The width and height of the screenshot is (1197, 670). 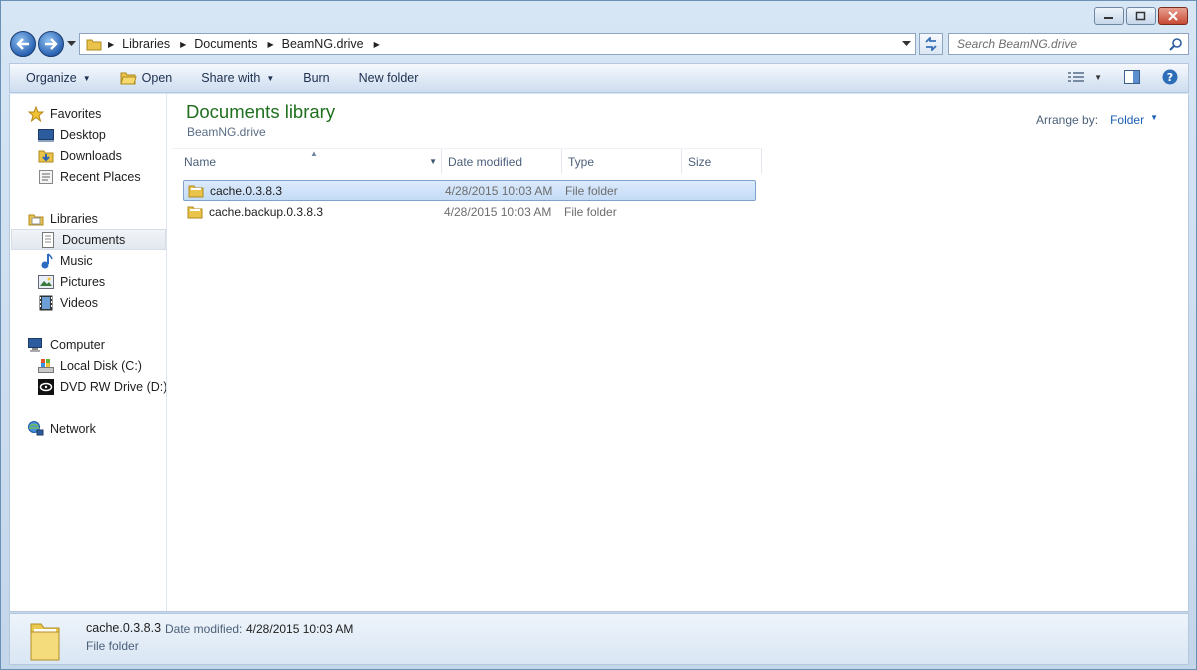 I want to click on sidebar-item-favorites: Favorites, so click(x=64, y=113).